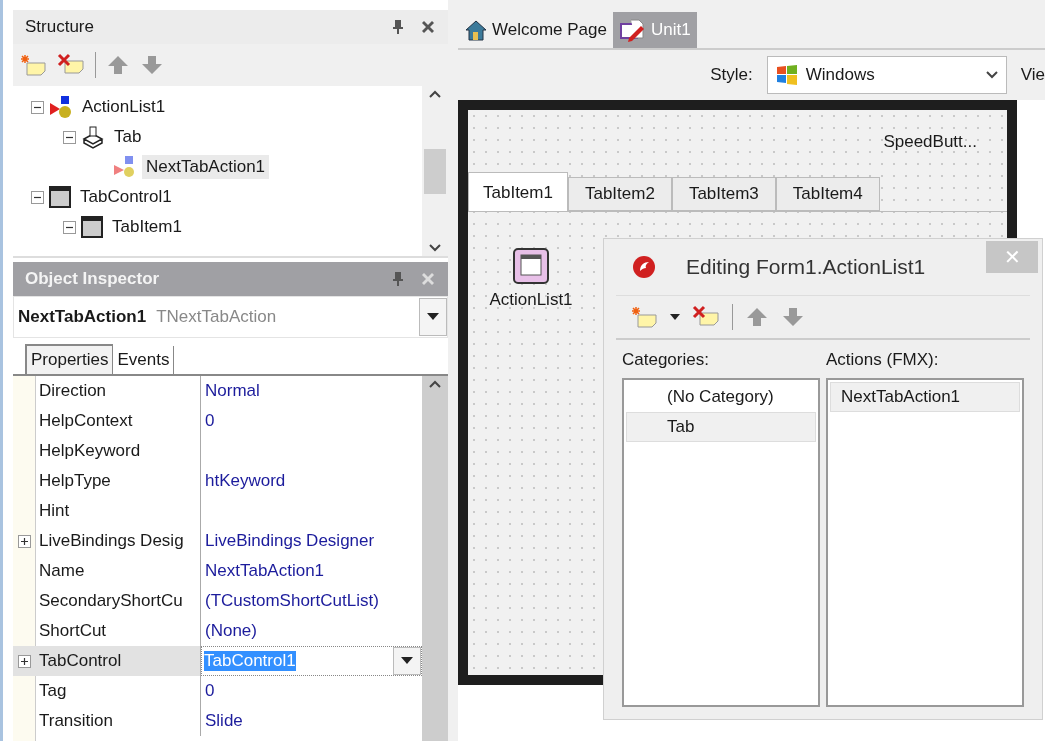  I want to click on editor-tab: Welcome Page, so click(535, 30).